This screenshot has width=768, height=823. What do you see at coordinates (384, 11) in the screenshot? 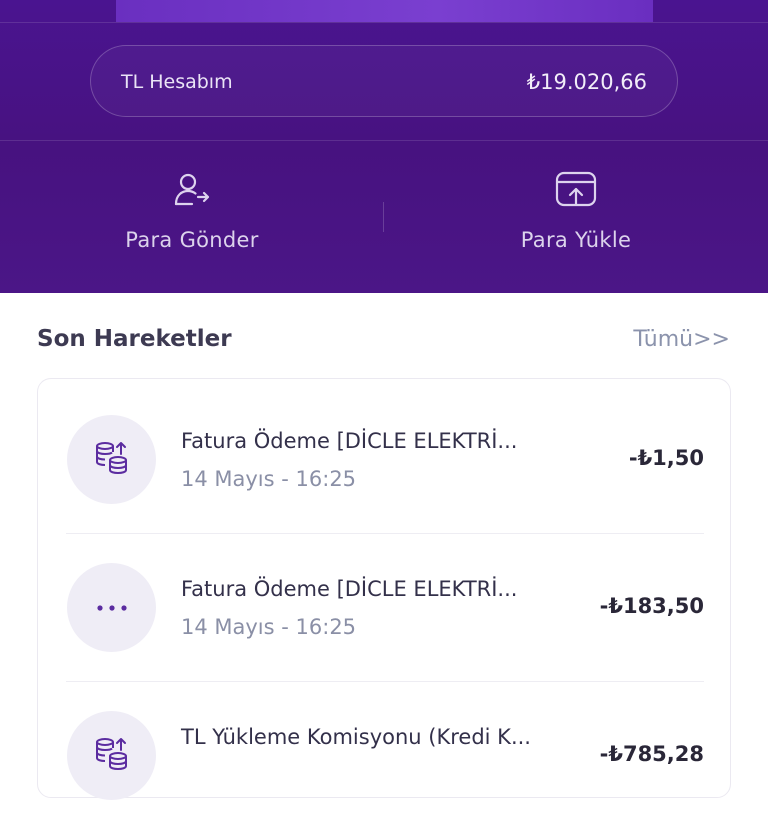
I see `card-preview` at bounding box center [384, 11].